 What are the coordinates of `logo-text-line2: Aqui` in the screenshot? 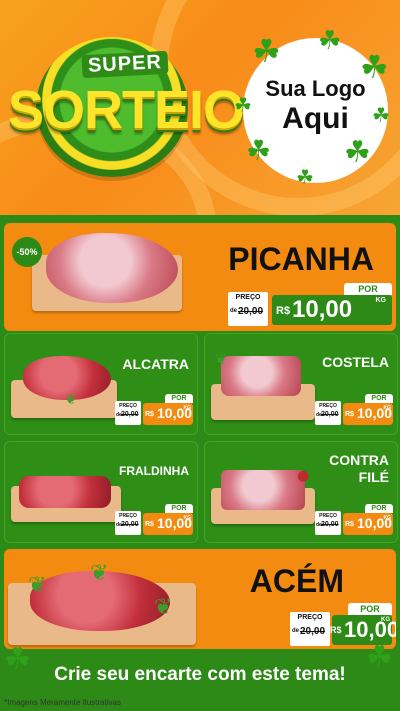 It's located at (315, 118).